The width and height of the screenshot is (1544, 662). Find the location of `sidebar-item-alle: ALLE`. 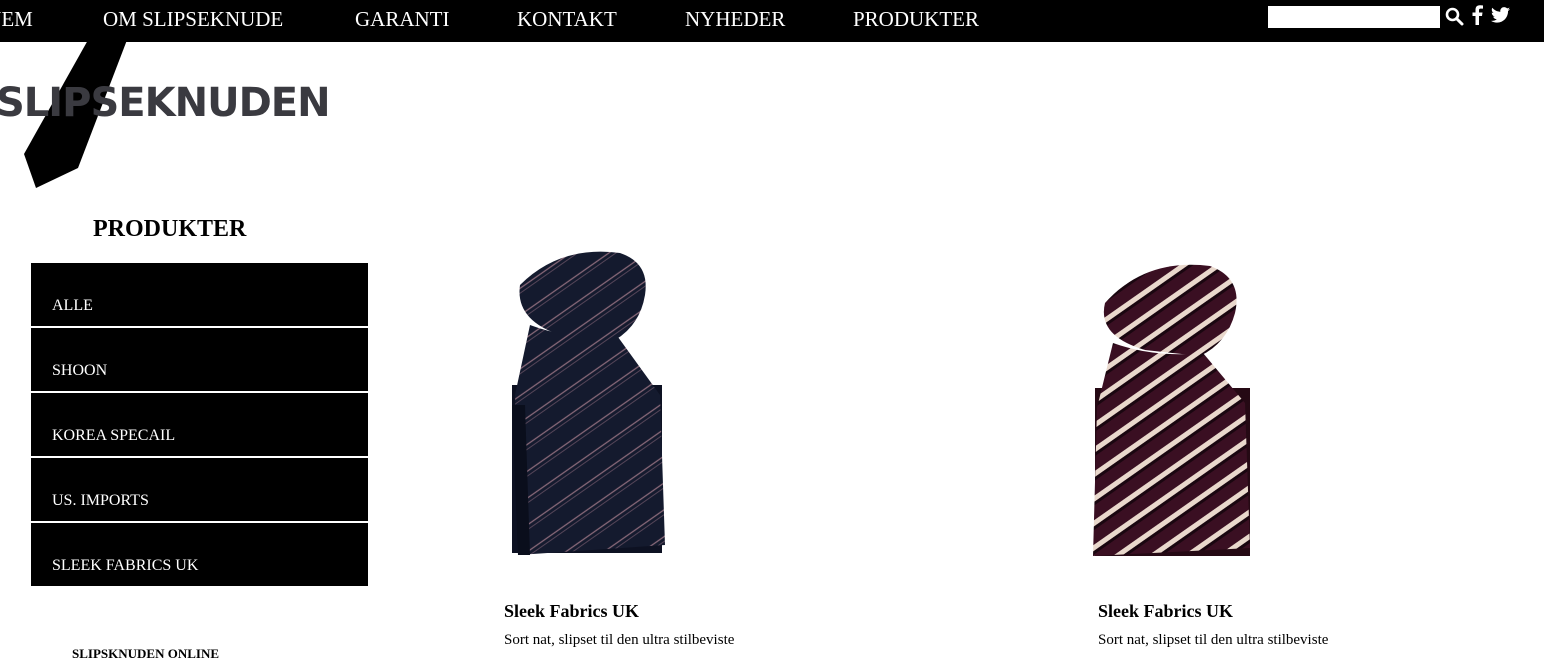

sidebar-item-alle: ALLE is located at coordinates (199, 294).